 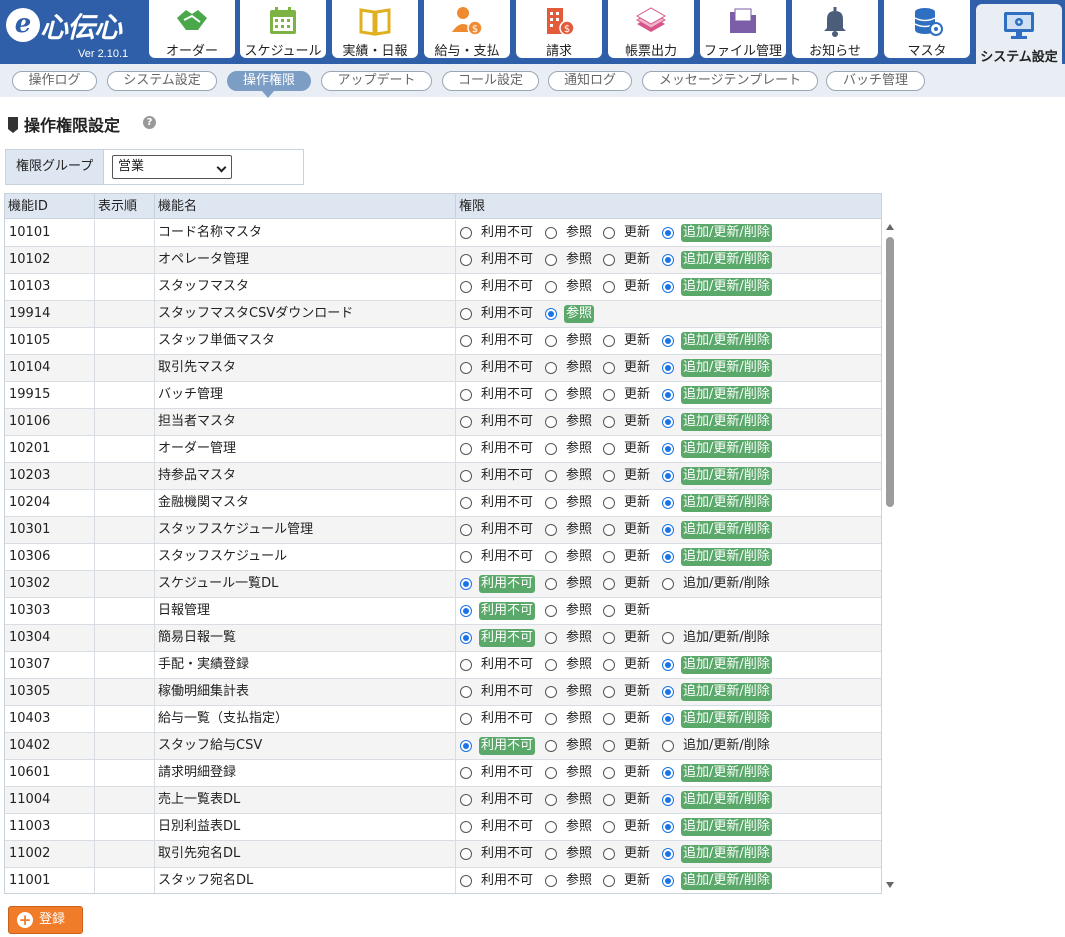 I want to click on scroll-down-icon, so click(x=890, y=885).